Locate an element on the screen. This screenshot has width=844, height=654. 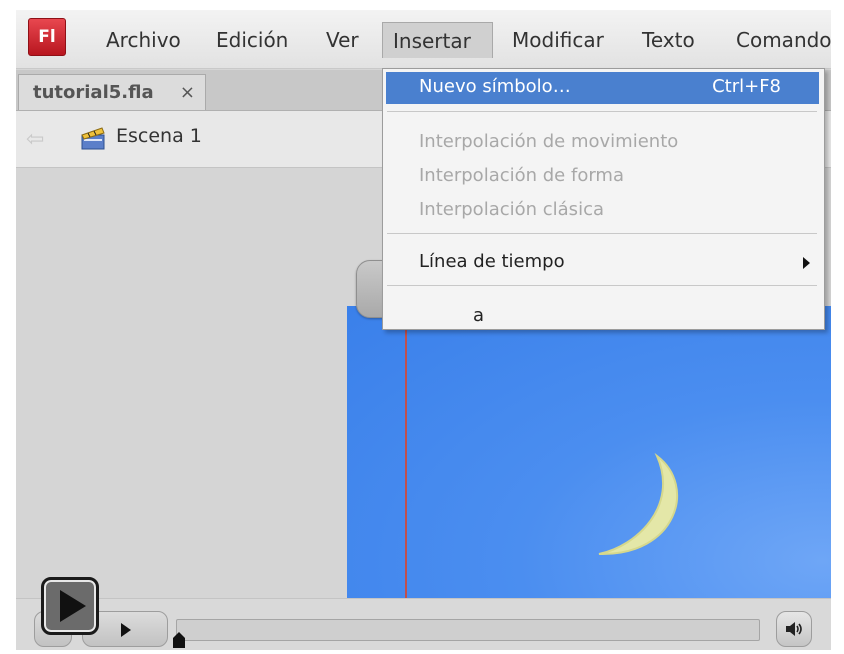
menu-comandos: Comando is located at coordinates (778, 40).